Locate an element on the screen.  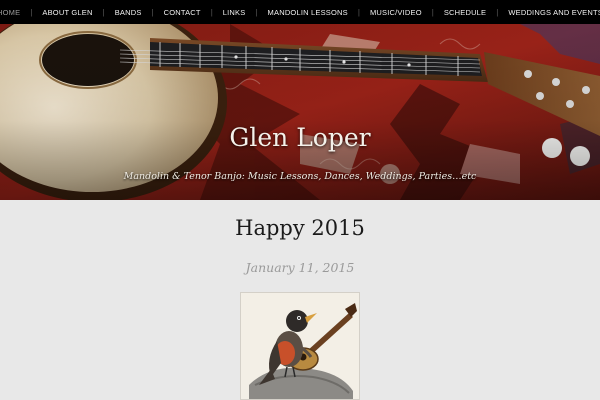
post-image is located at coordinates (300, 346).